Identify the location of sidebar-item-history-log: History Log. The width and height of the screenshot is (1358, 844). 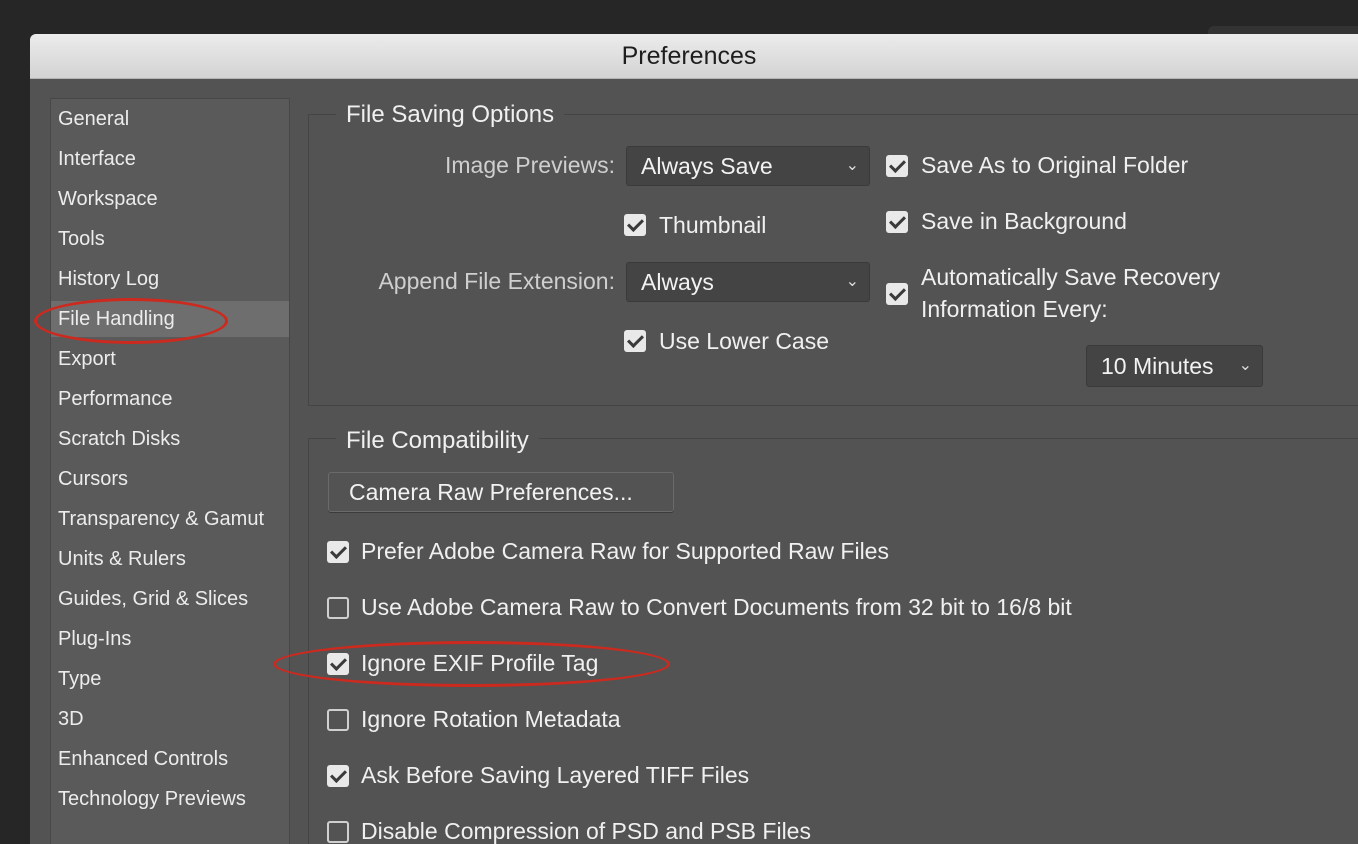
(170, 279).